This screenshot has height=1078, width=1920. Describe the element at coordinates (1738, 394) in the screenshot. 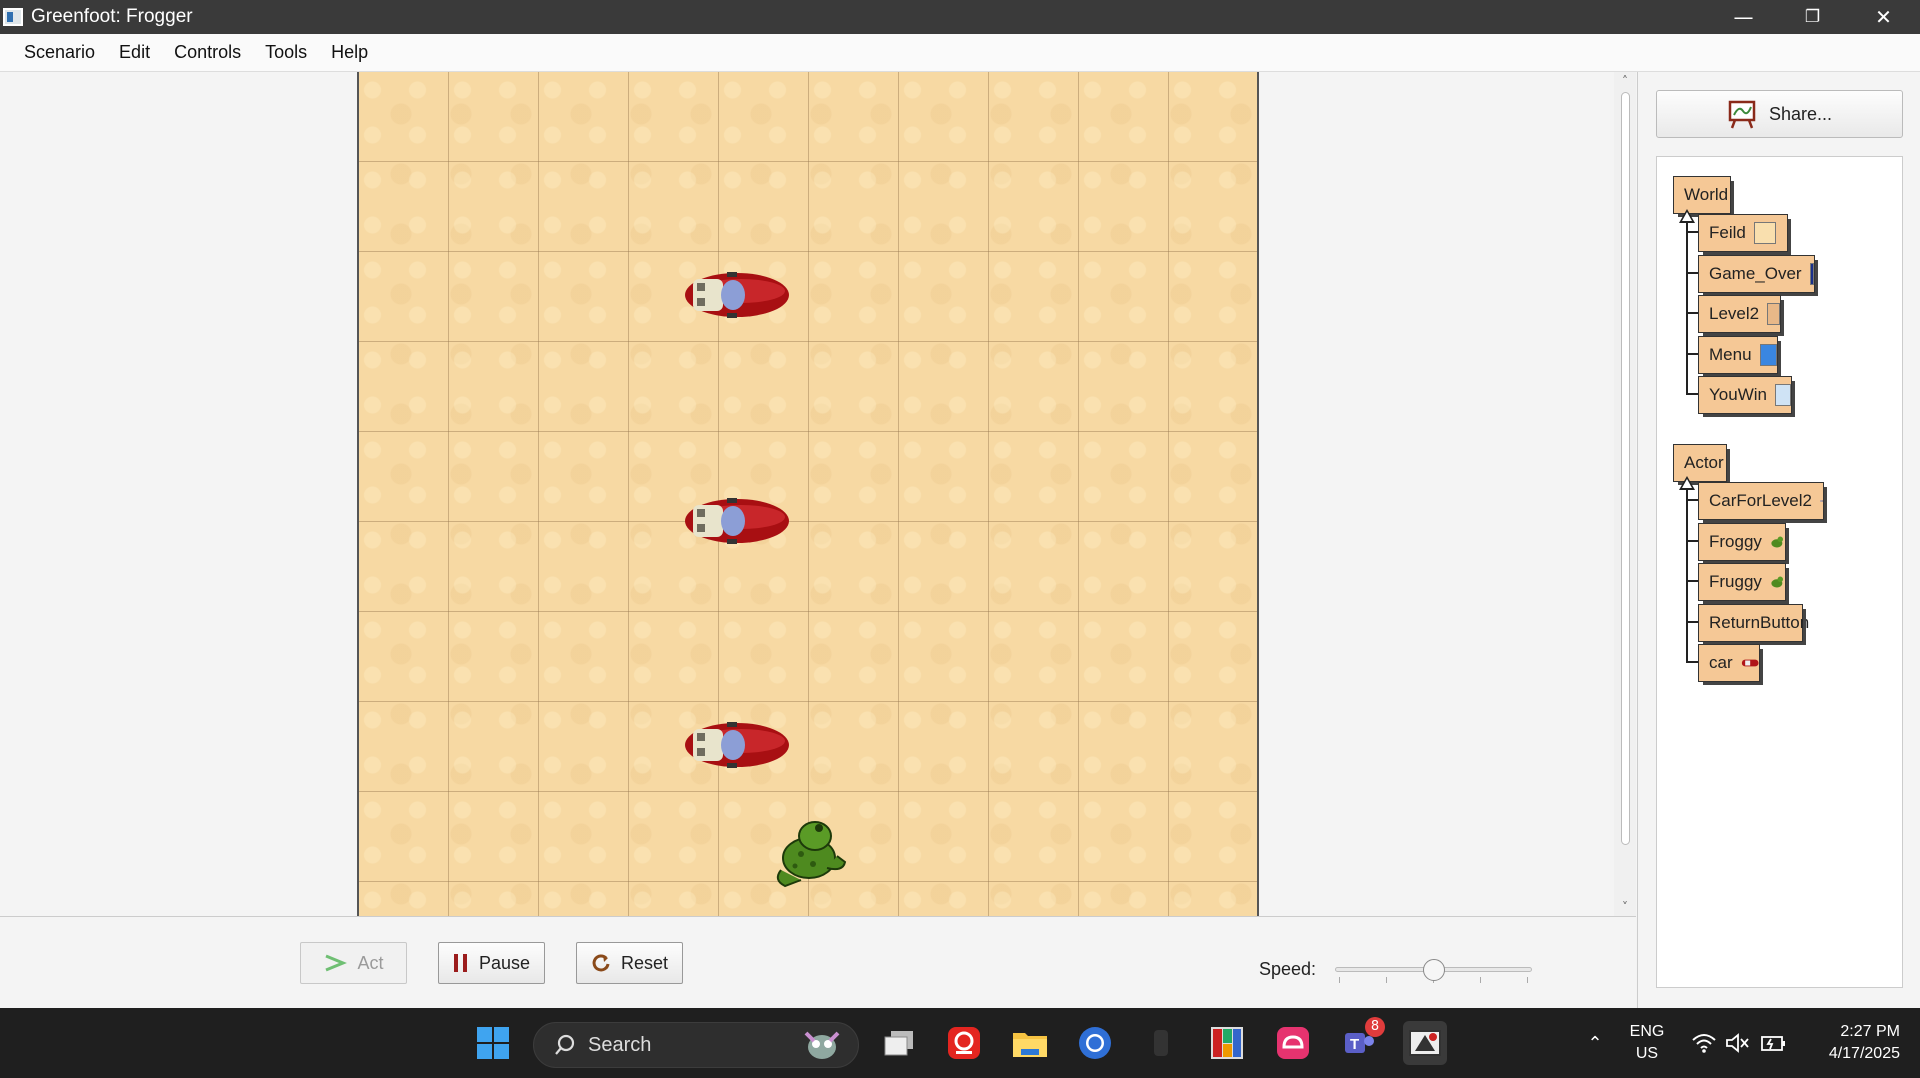

I see `class-youwin-label: YouWin` at that location.